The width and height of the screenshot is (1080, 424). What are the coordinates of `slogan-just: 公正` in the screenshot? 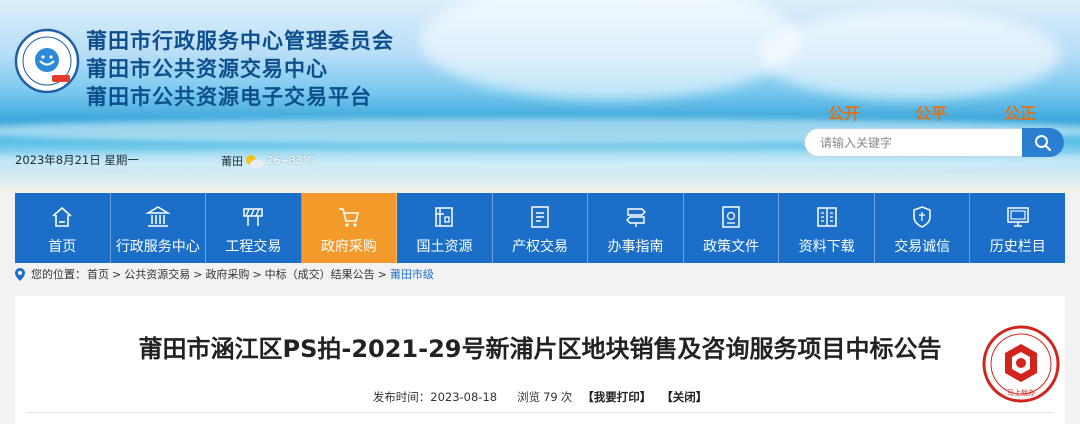 It's located at (1020, 113).